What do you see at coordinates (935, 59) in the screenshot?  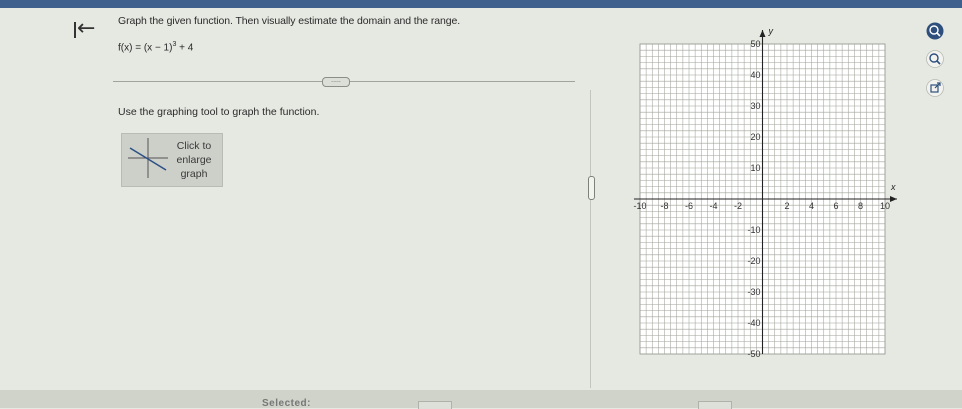 I see `zoom-out-icon` at bounding box center [935, 59].